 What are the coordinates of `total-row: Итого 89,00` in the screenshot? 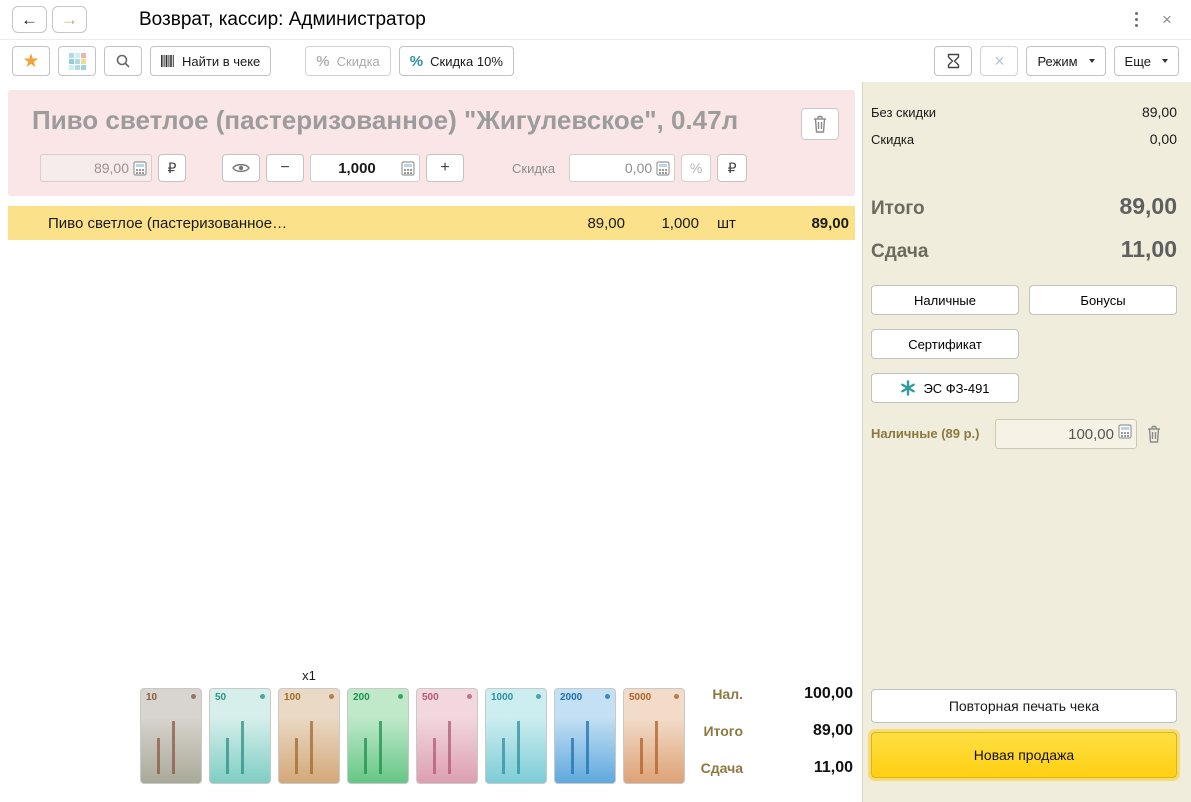 It's located at (1024, 206).